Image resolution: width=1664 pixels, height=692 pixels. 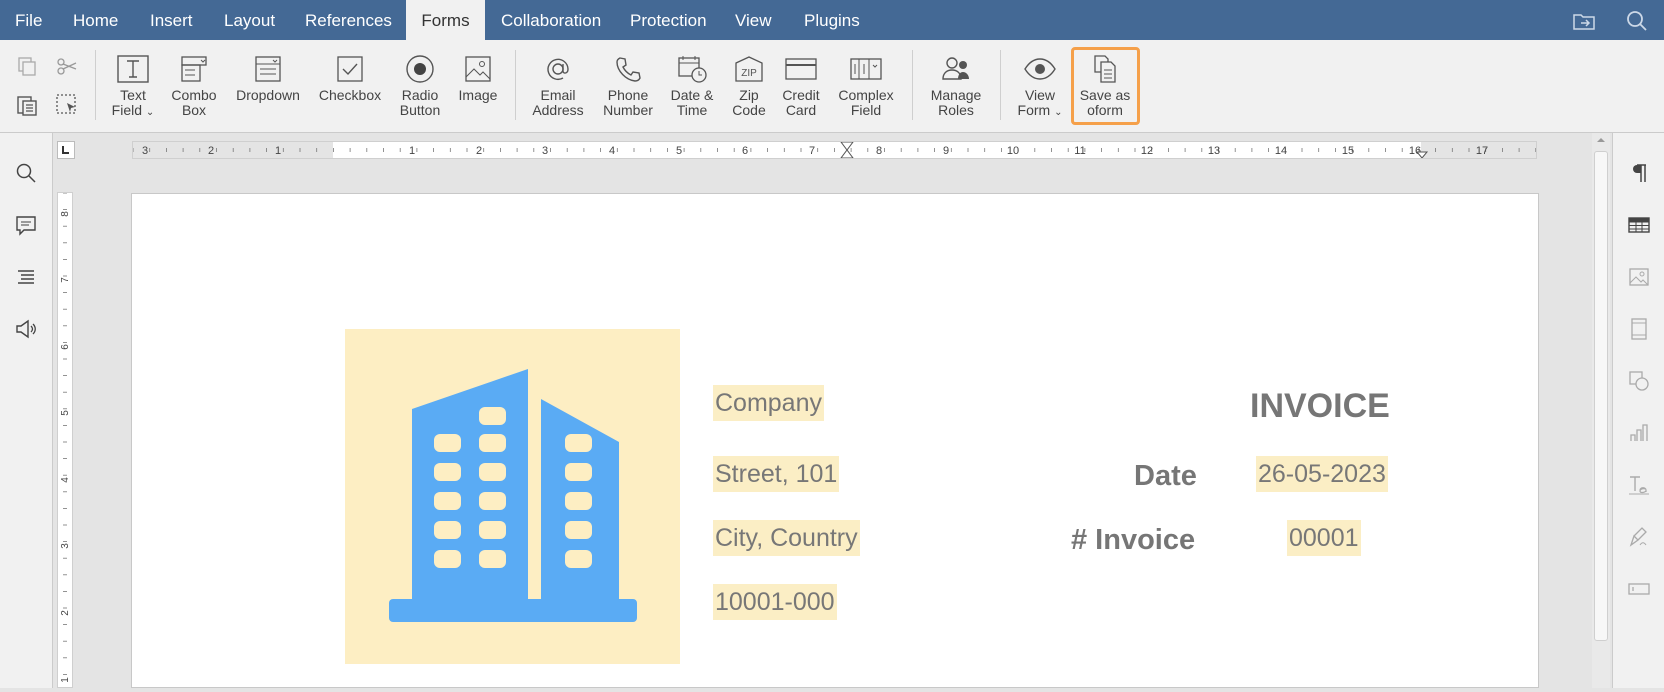 What do you see at coordinates (1214, 151) in the screenshot?
I see `svg-text: 13` at bounding box center [1214, 151].